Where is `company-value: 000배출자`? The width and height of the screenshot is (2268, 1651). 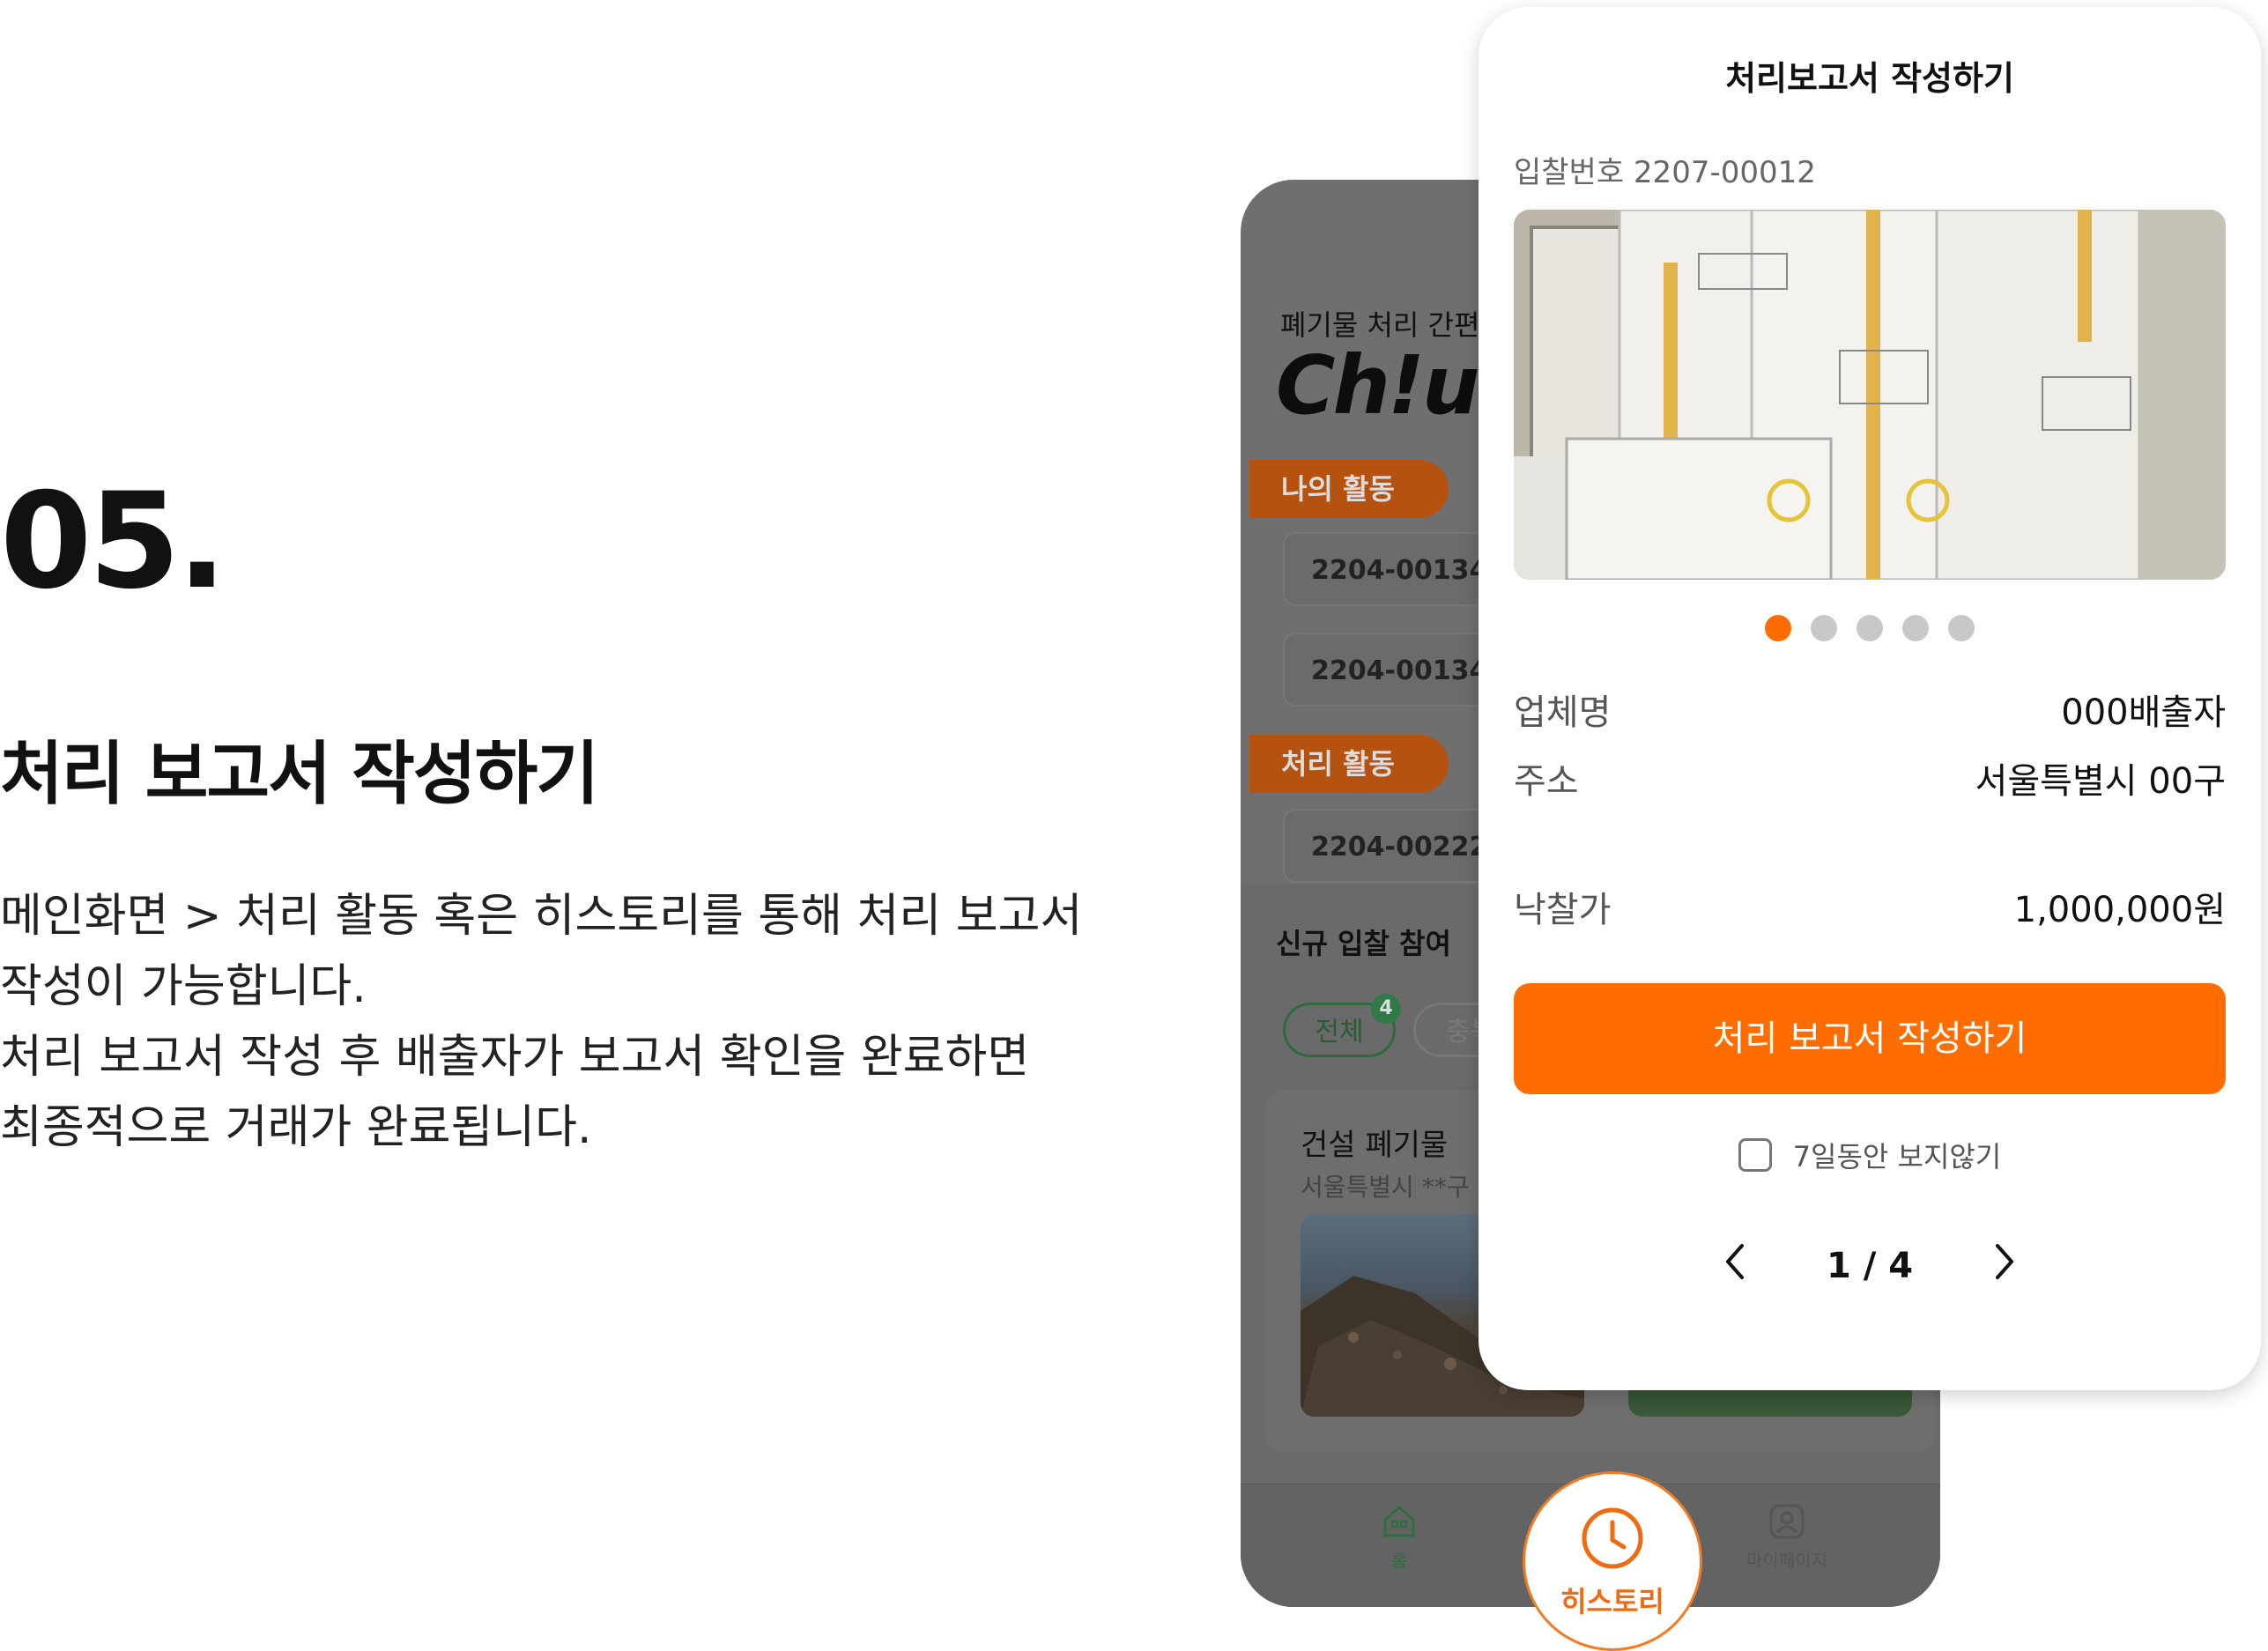
company-value: 000배출자 is located at coordinates (2143, 713).